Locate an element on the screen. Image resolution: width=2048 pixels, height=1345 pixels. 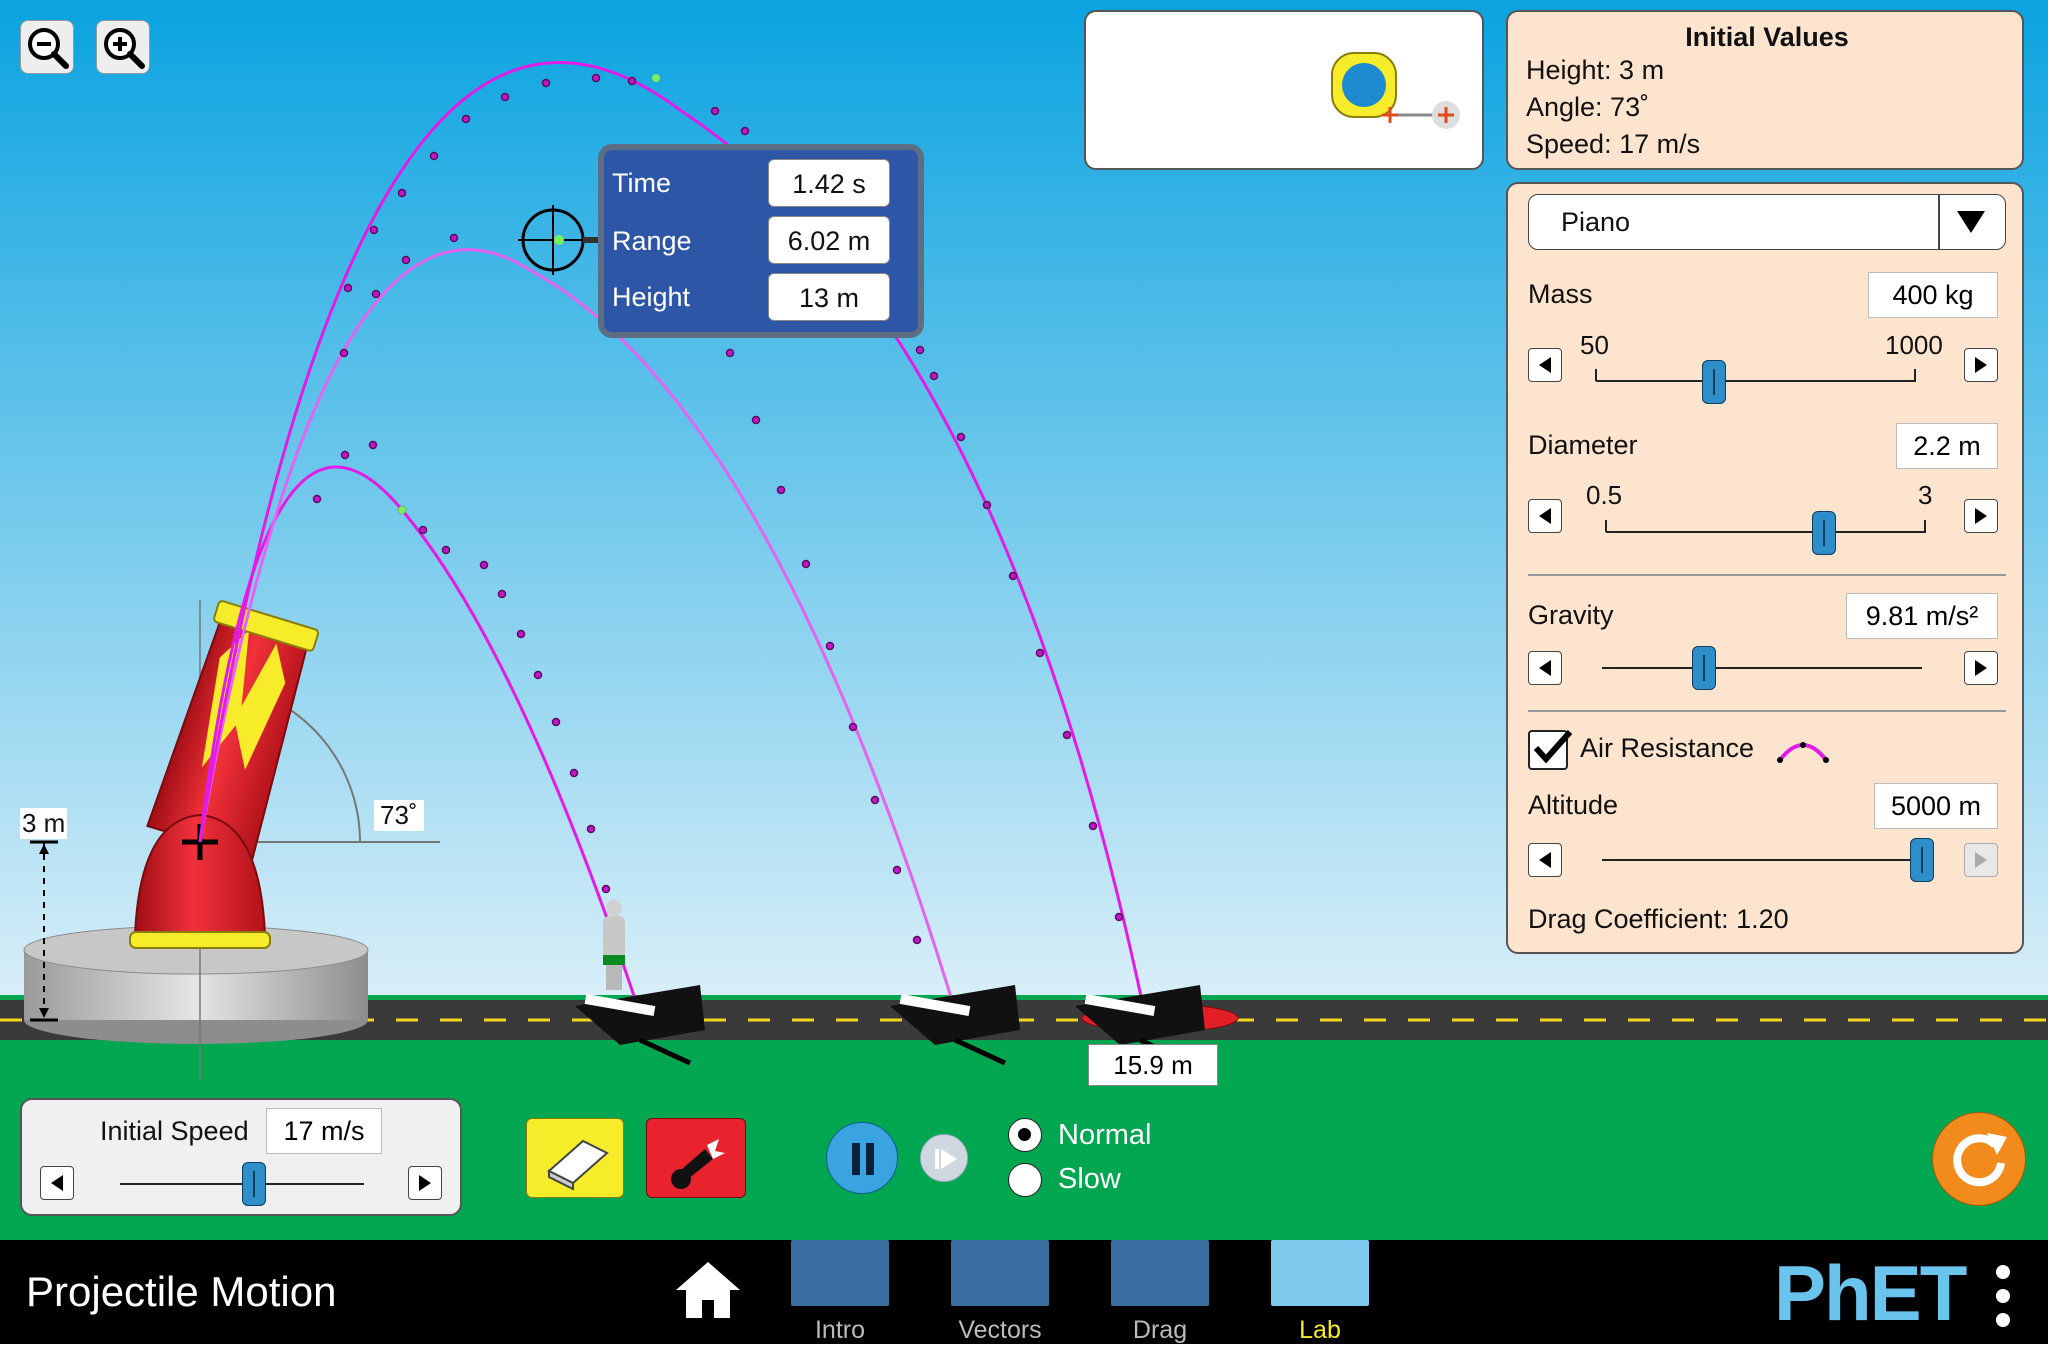
tab-drag-label: Drag is located at coordinates (1160, 1330).